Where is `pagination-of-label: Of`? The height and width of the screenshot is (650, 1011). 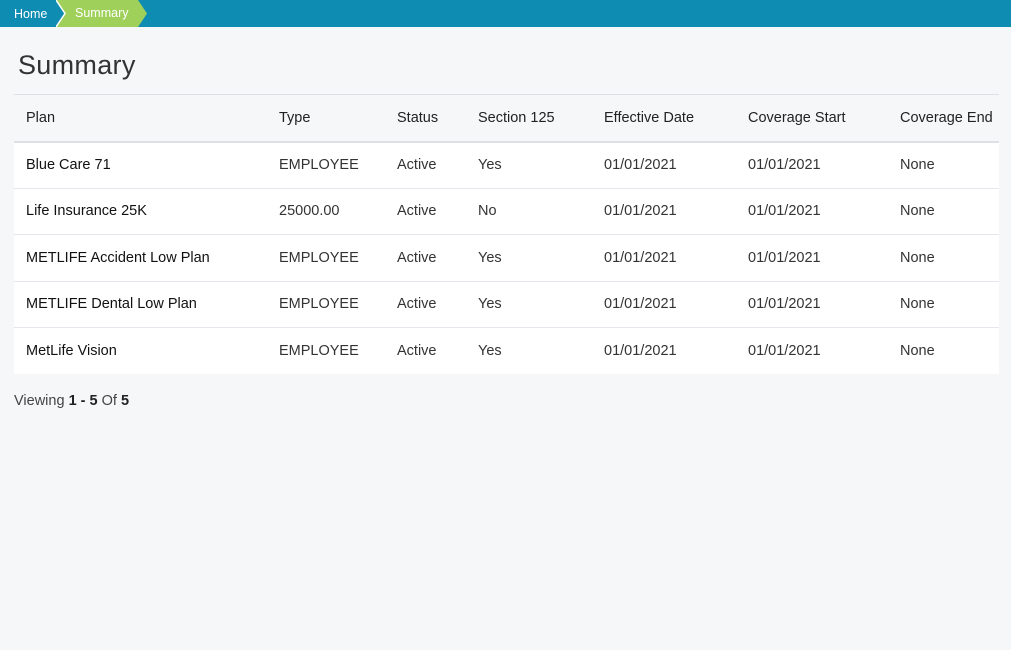 pagination-of-label: Of is located at coordinates (109, 401).